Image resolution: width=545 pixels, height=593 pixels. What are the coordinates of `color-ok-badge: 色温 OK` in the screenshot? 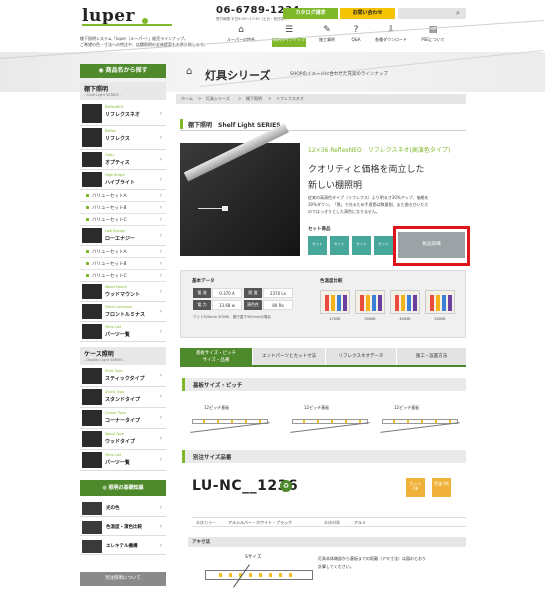 It's located at (441, 487).